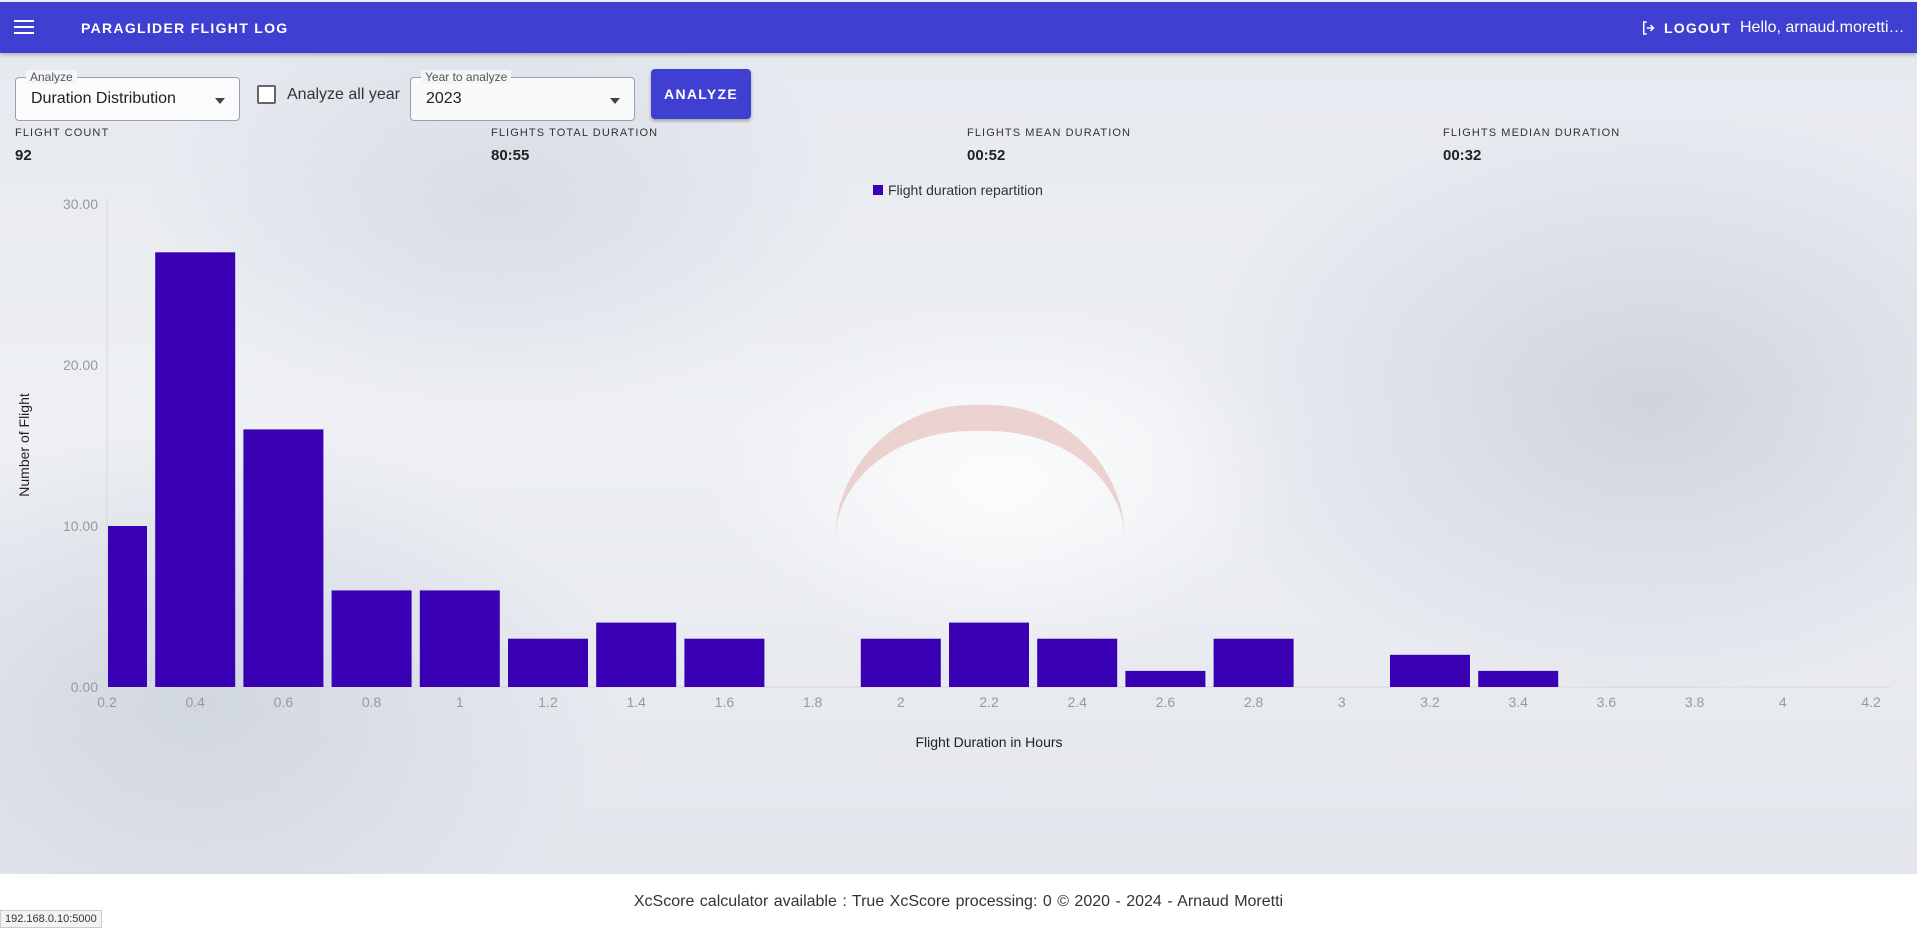 The image size is (1917, 932). I want to click on analyze-select-label: Analyze, so click(51, 77).